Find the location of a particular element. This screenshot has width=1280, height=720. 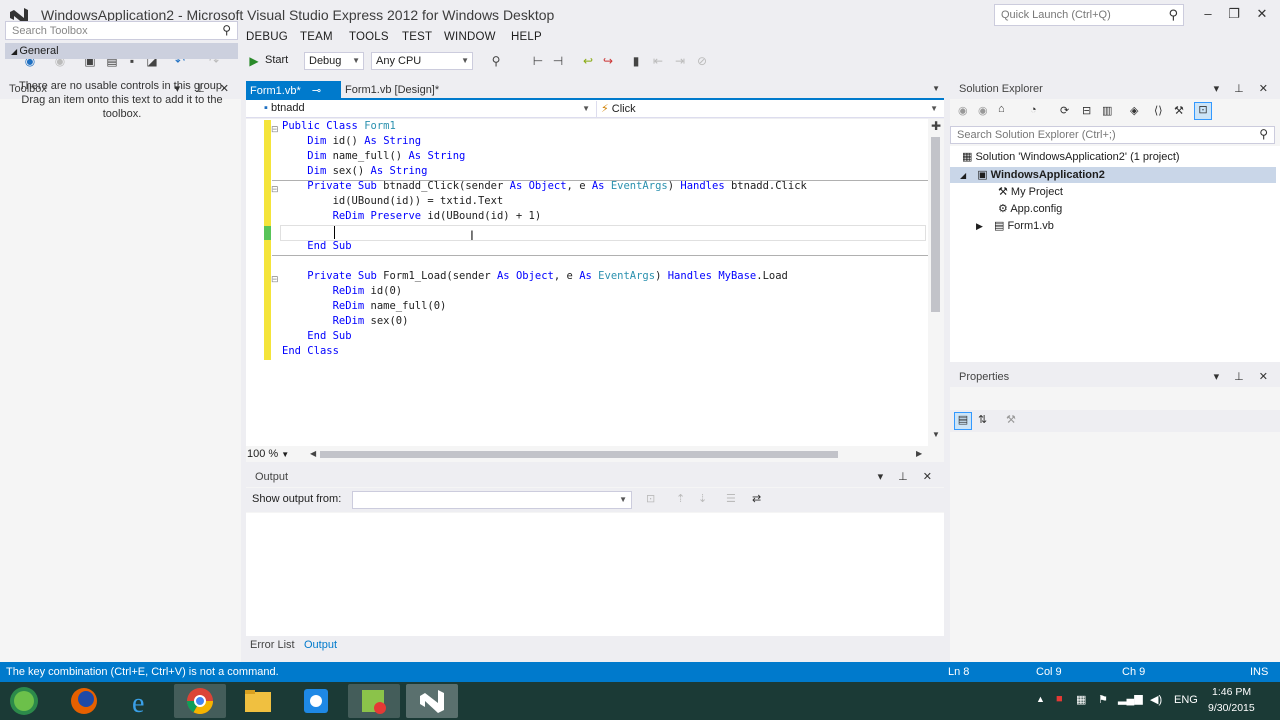

status-line: Ln 8 is located at coordinates (959, 672).